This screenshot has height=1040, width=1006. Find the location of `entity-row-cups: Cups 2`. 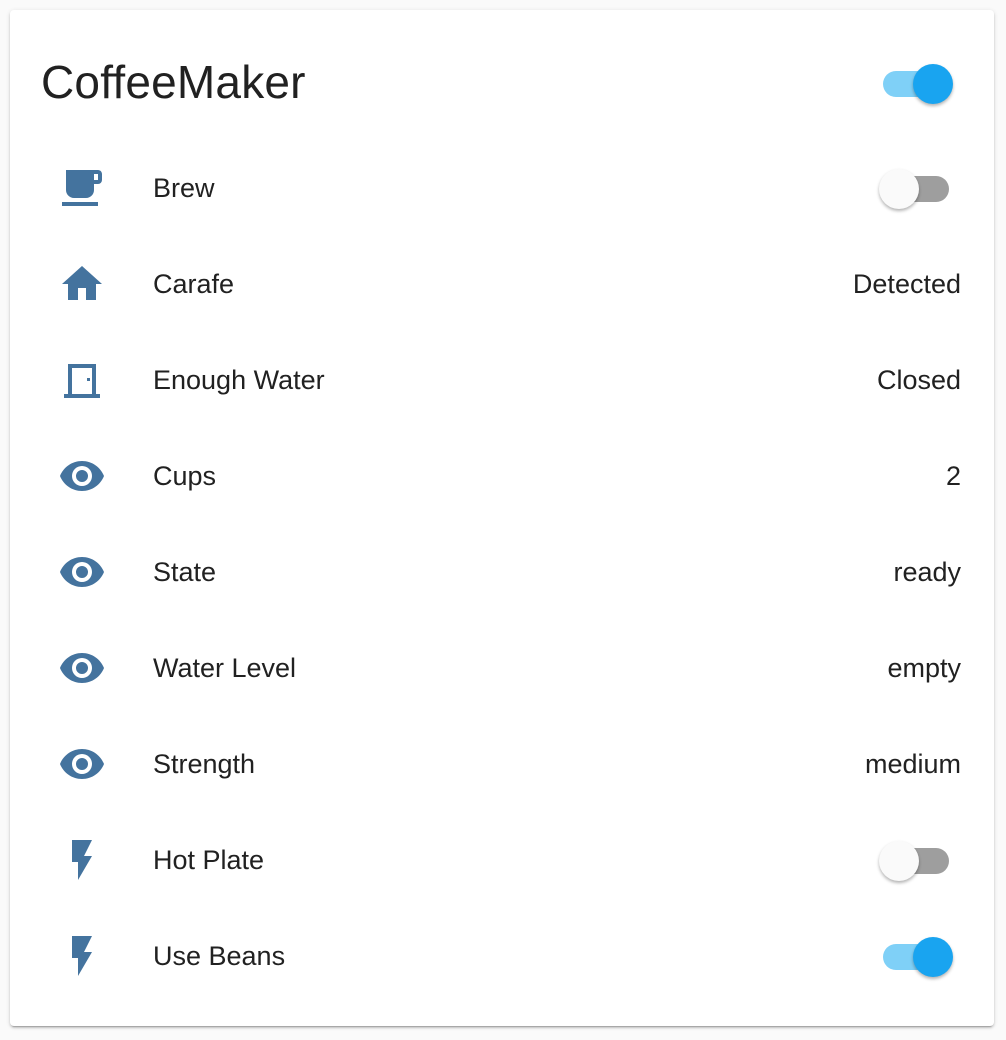

entity-row-cups: Cups 2 is located at coordinates (502, 476).